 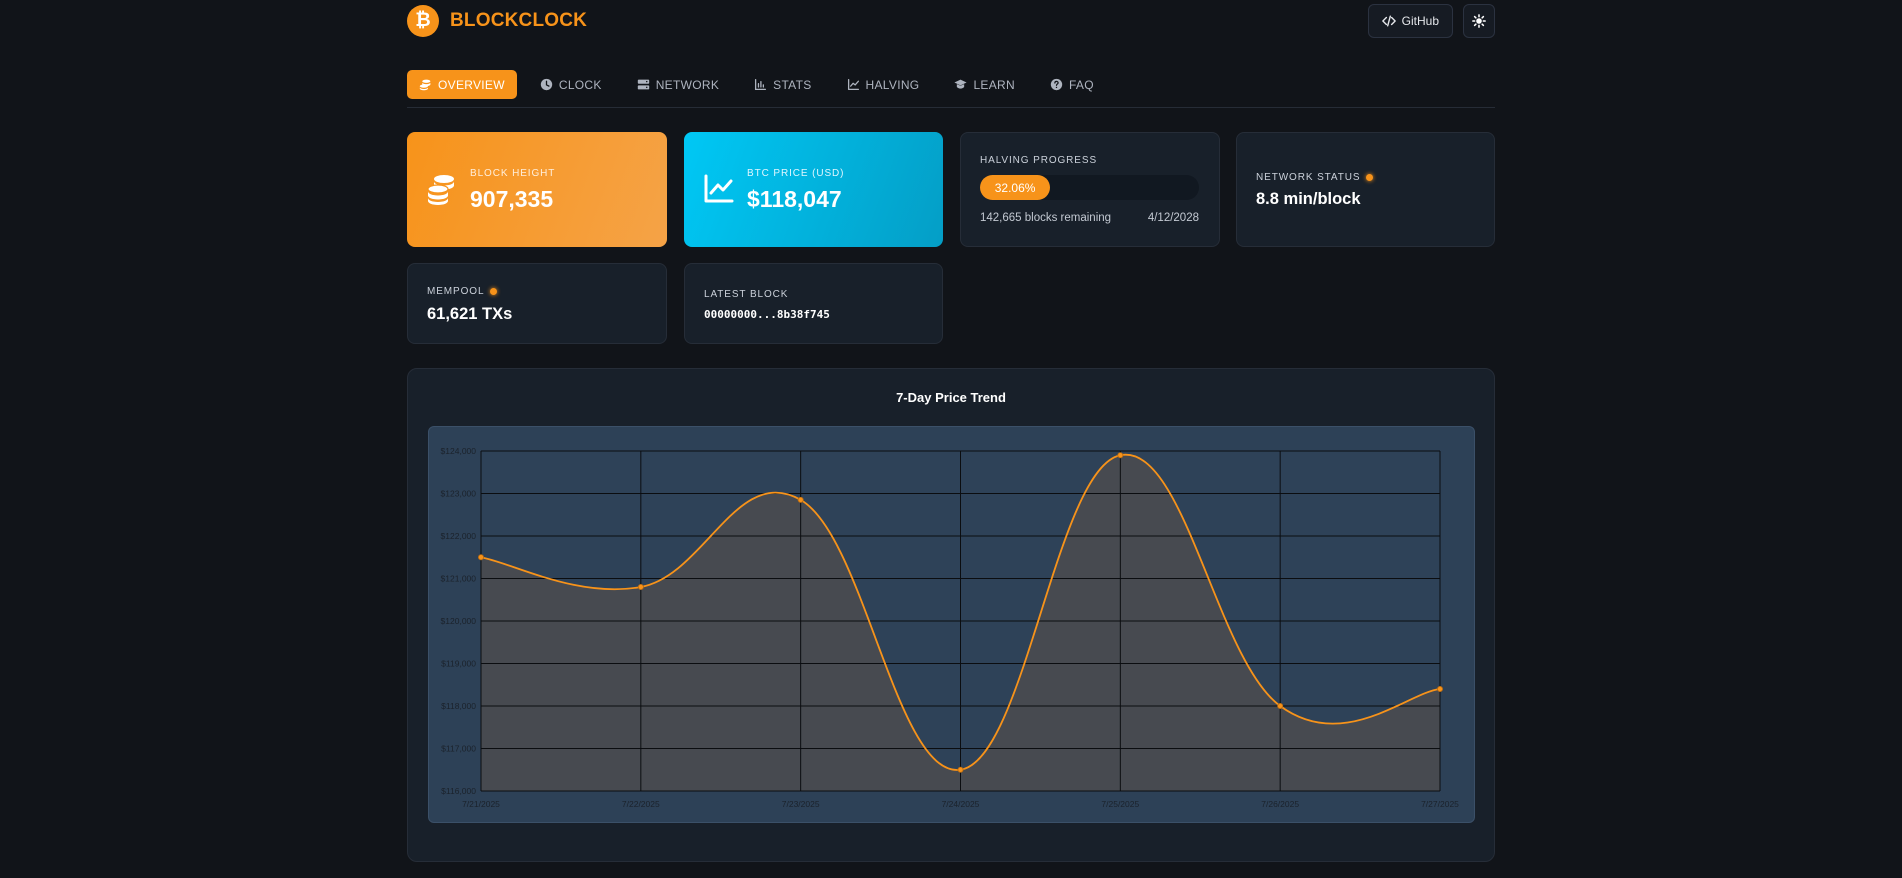 I want to click on x-tick-label: 7/27/2025, so click(x=1440, y=804).